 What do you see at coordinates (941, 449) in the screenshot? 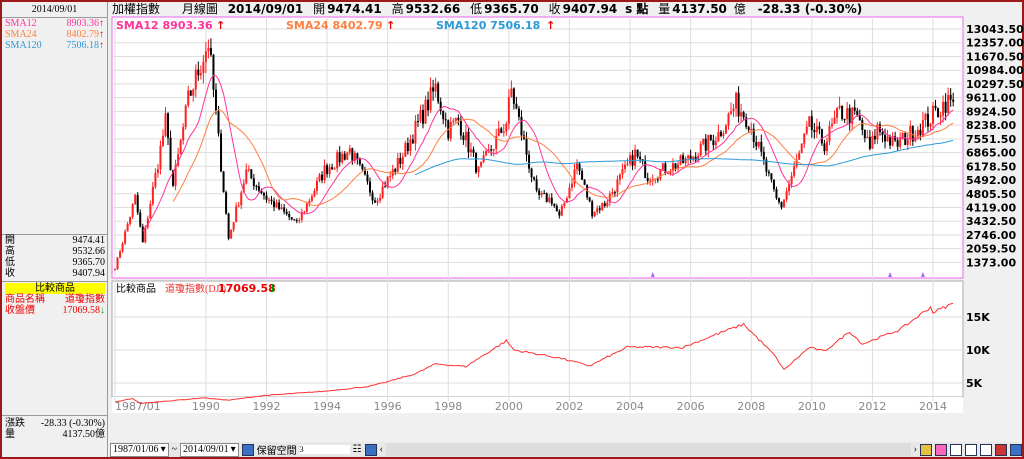
I see `clock-icon` at bounding box center [941, 449].